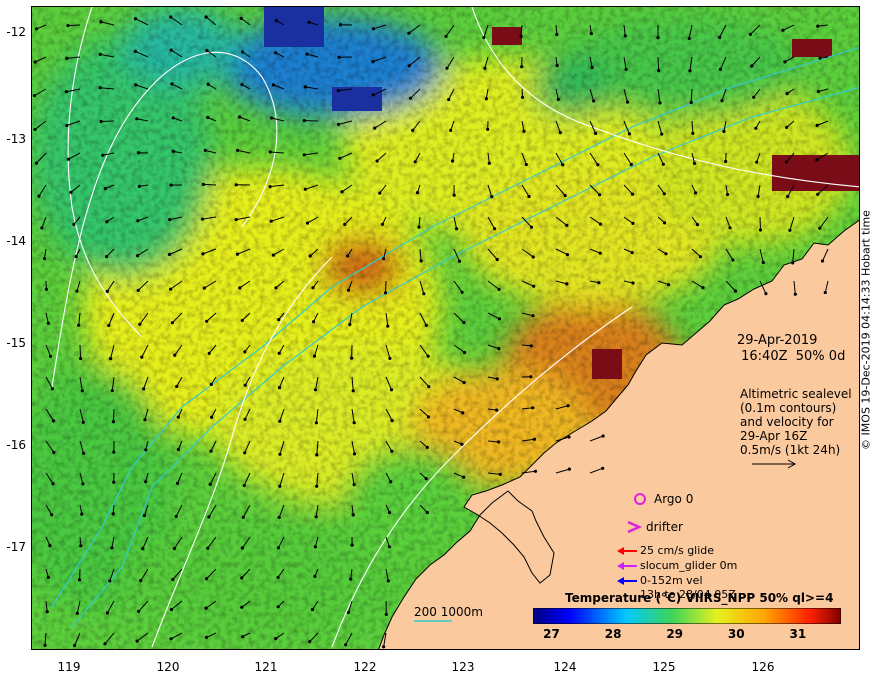 This screenshot has height=680, width=880. I want to click on legend-glide: 25 cm/s glide, so click(677, 550).